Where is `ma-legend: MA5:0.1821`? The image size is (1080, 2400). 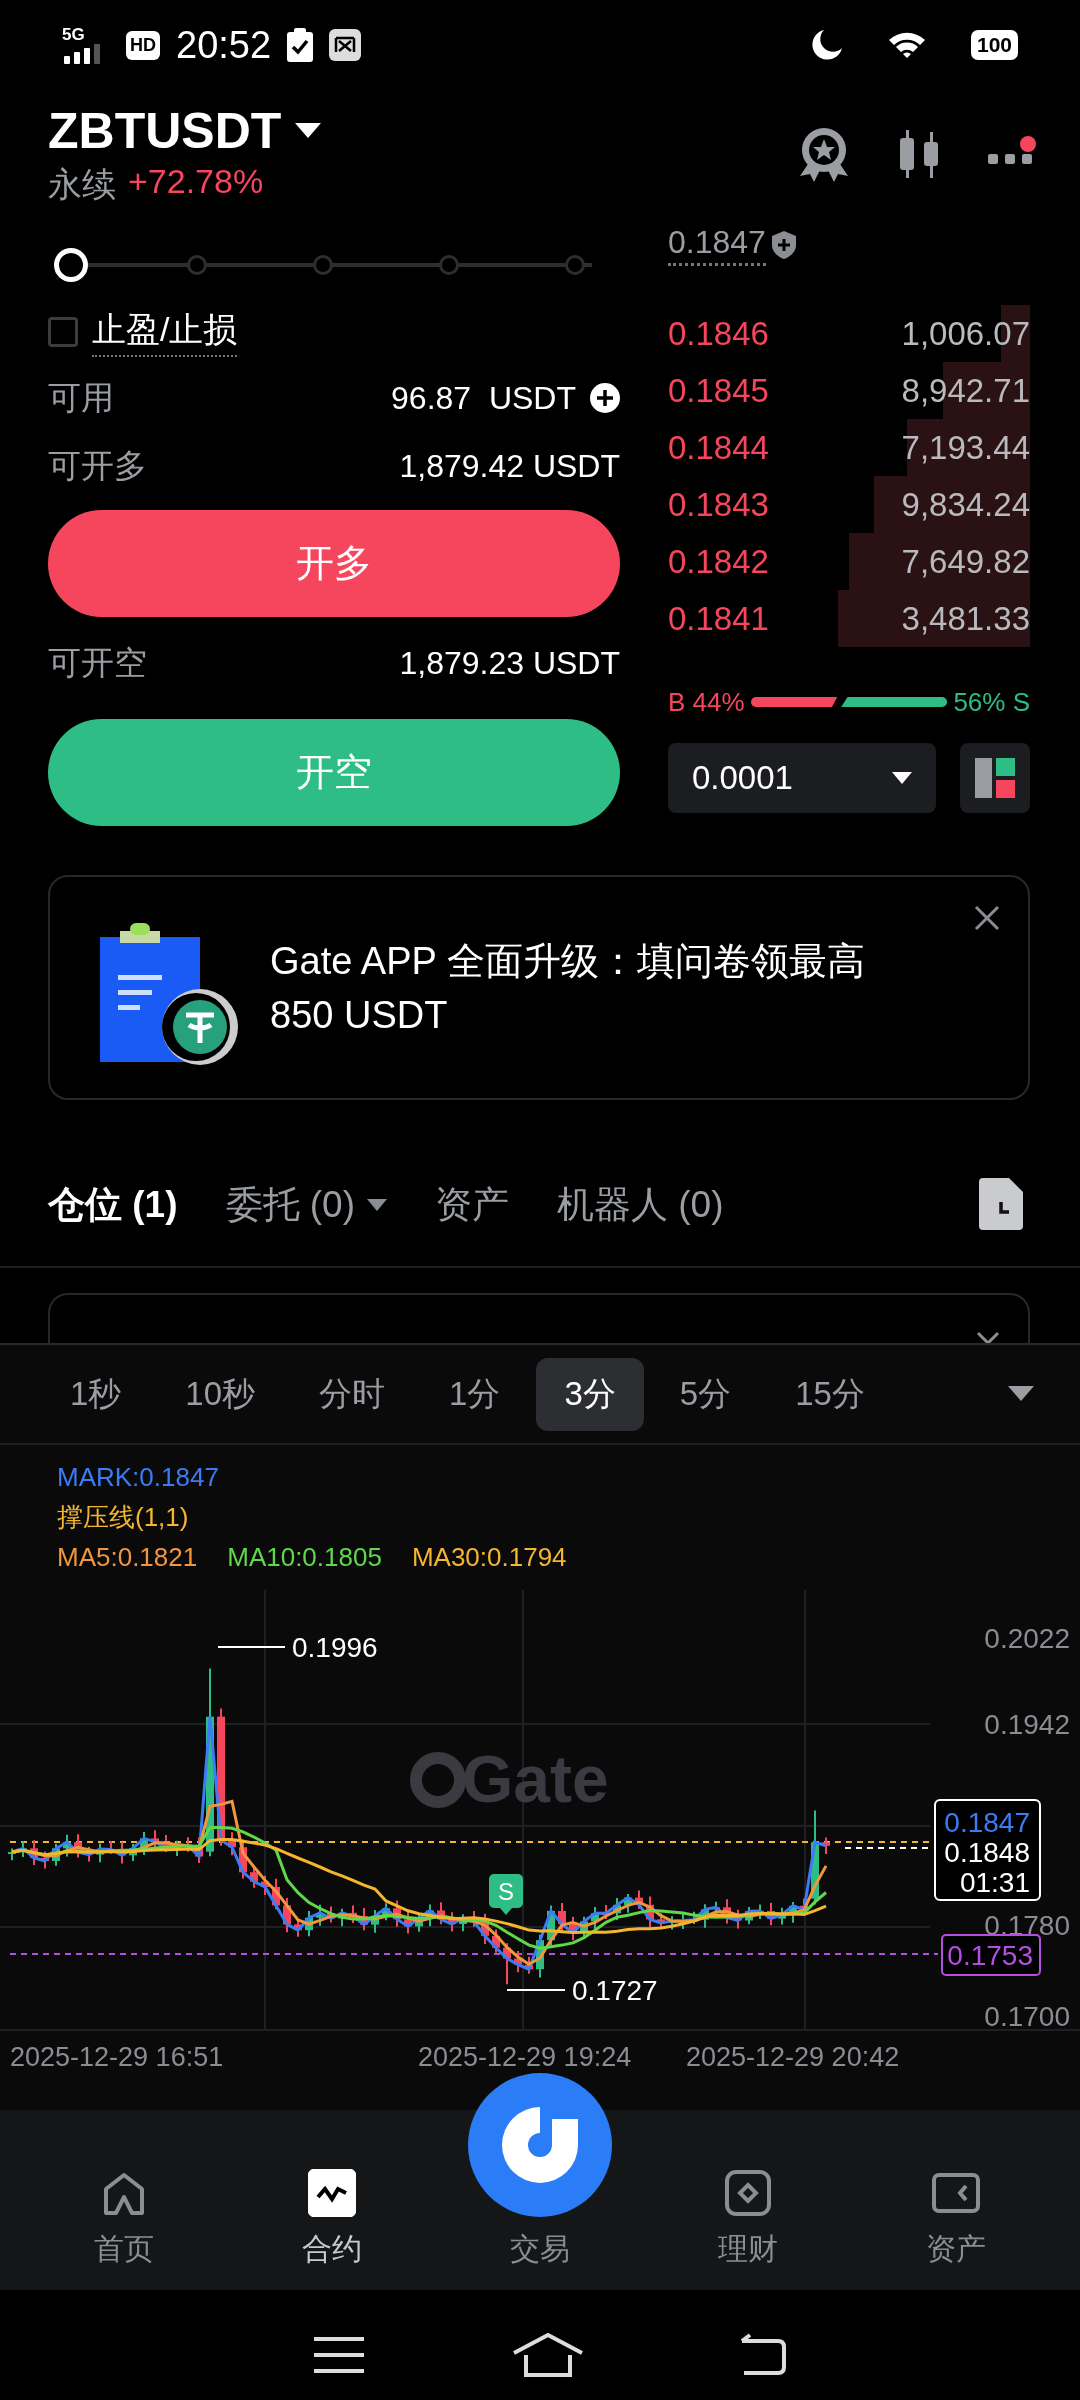 ma-legend: MA5:0.1821 is located at coordinates (127, 1557).